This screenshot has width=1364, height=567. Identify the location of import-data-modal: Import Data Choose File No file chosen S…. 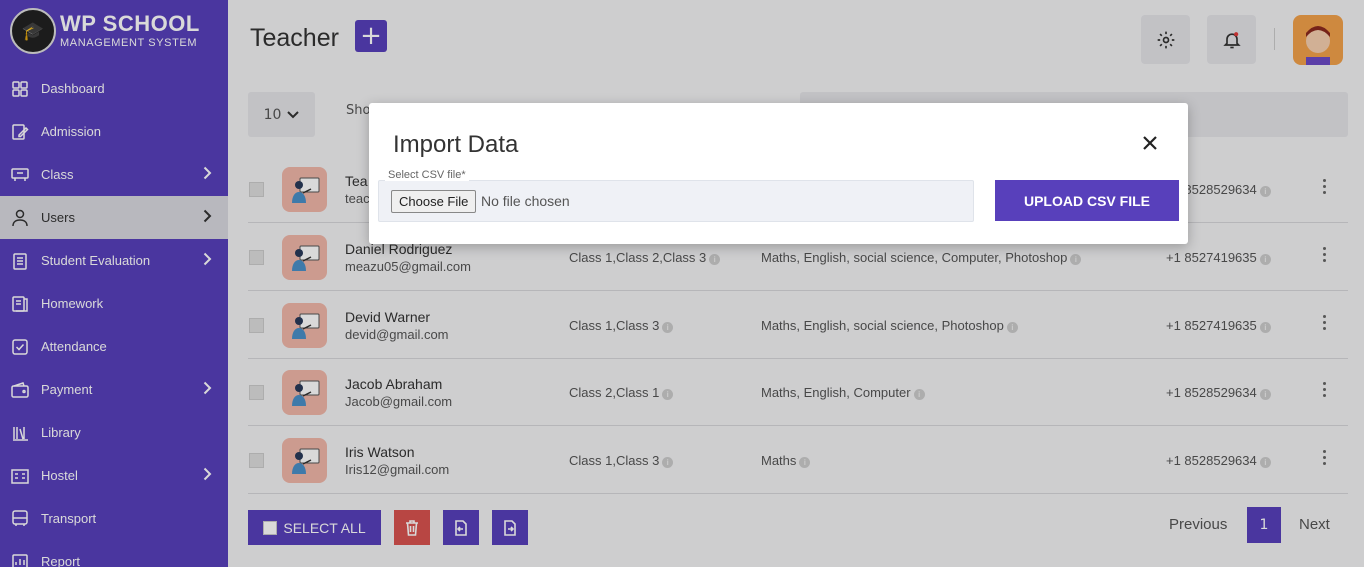
(778, 173).